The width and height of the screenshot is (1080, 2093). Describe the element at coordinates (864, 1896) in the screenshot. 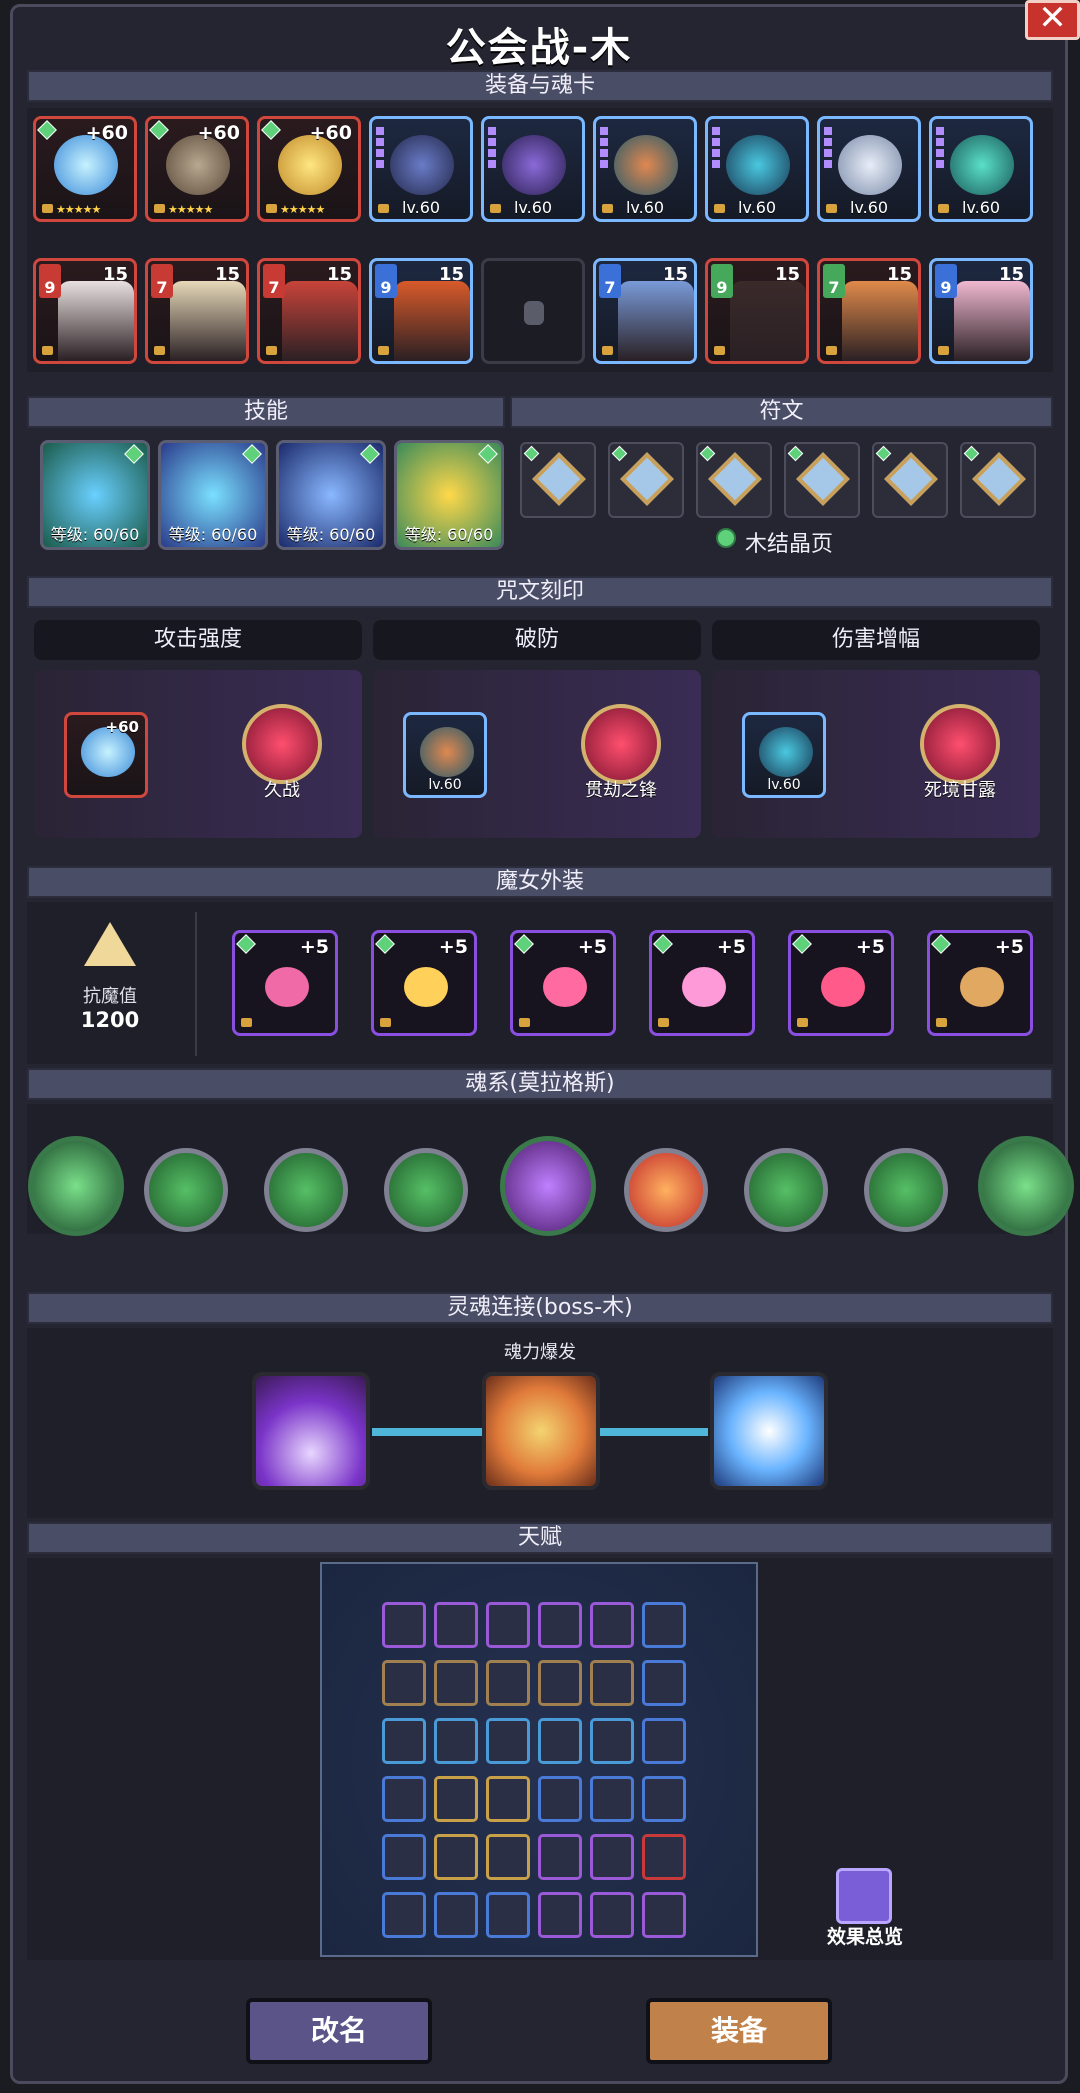

I see `effect-overview-icon` at that location.